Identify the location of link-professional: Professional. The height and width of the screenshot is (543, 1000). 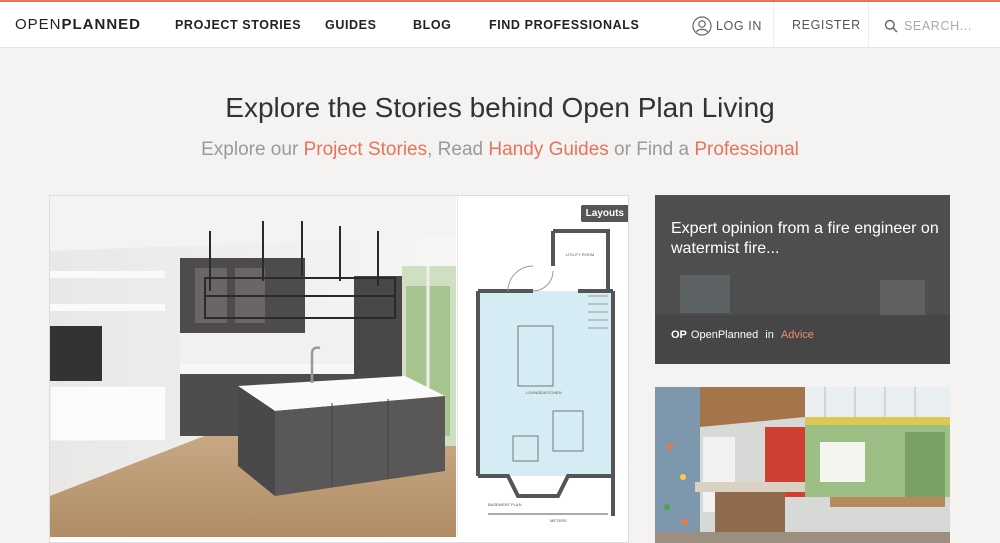
(746, 149).